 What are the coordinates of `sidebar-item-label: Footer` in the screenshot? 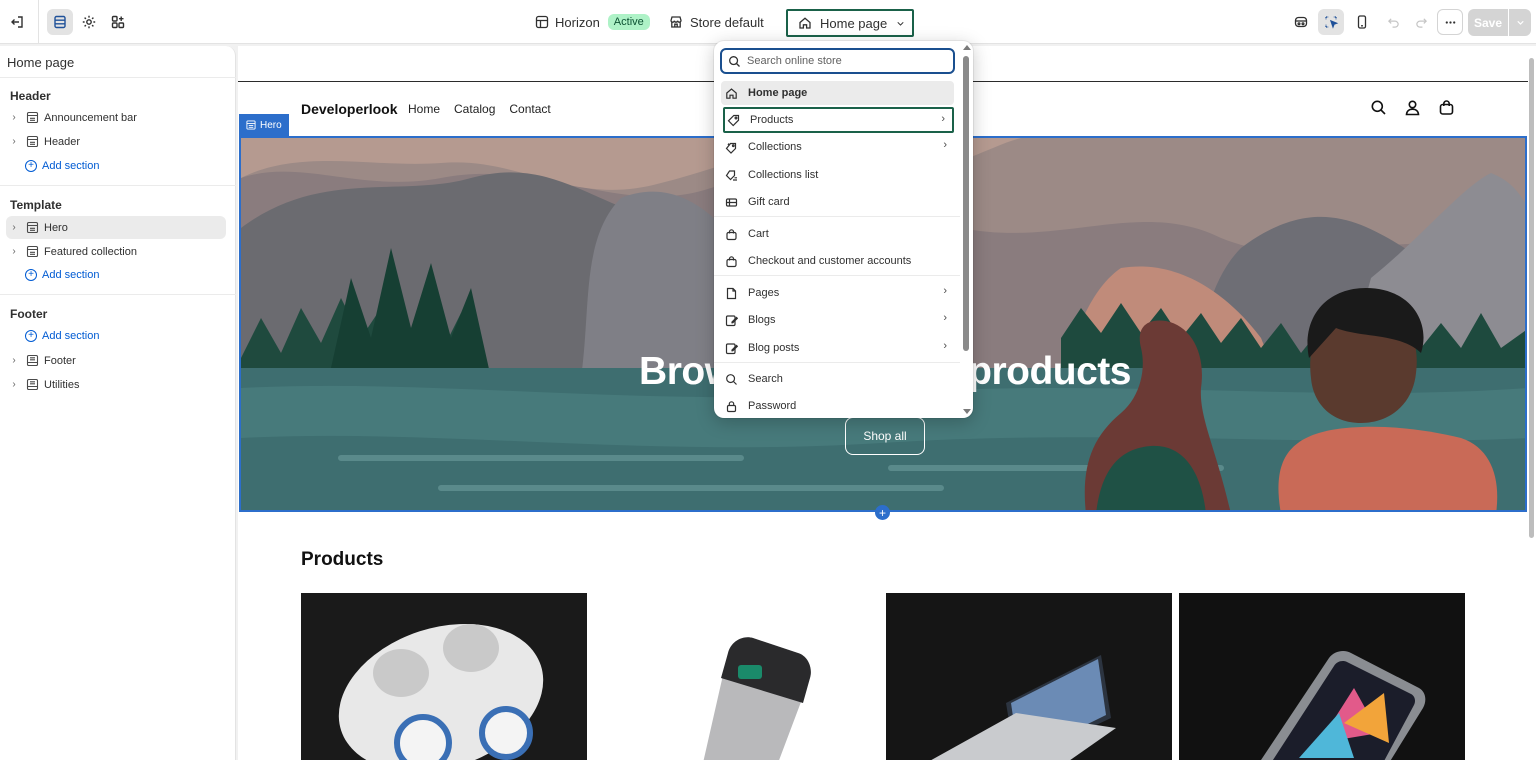 It's located at (60, 360).